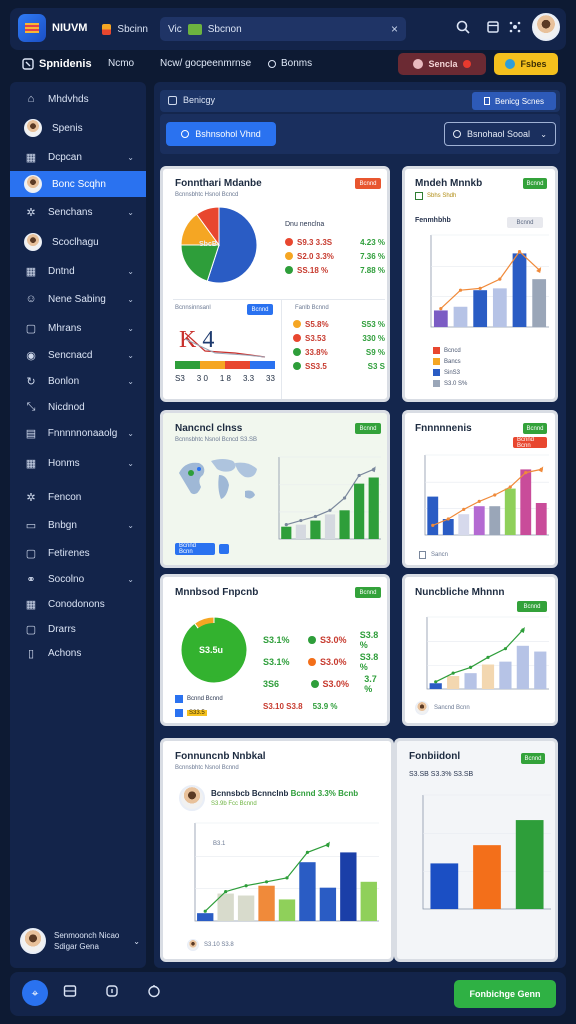 This screenshot has height=1024, width=576. Describe the element at coordinates (312, 662) in the screenshot. I see `stat-dot` at that location.